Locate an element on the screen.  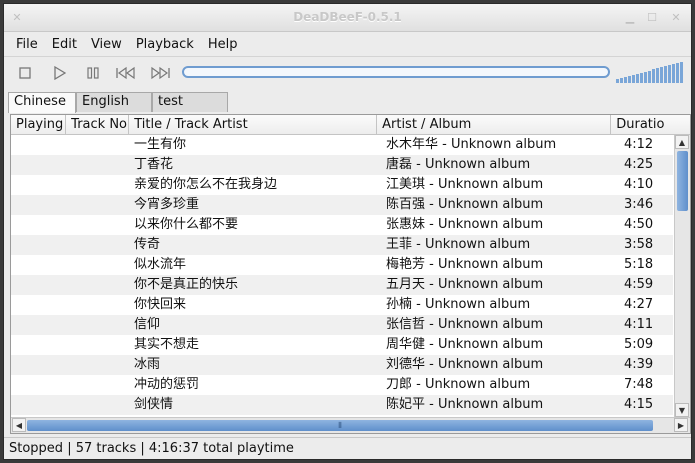
track-artist-album: 张惠妹 - Unknown album is located at coordinates (465, 224).